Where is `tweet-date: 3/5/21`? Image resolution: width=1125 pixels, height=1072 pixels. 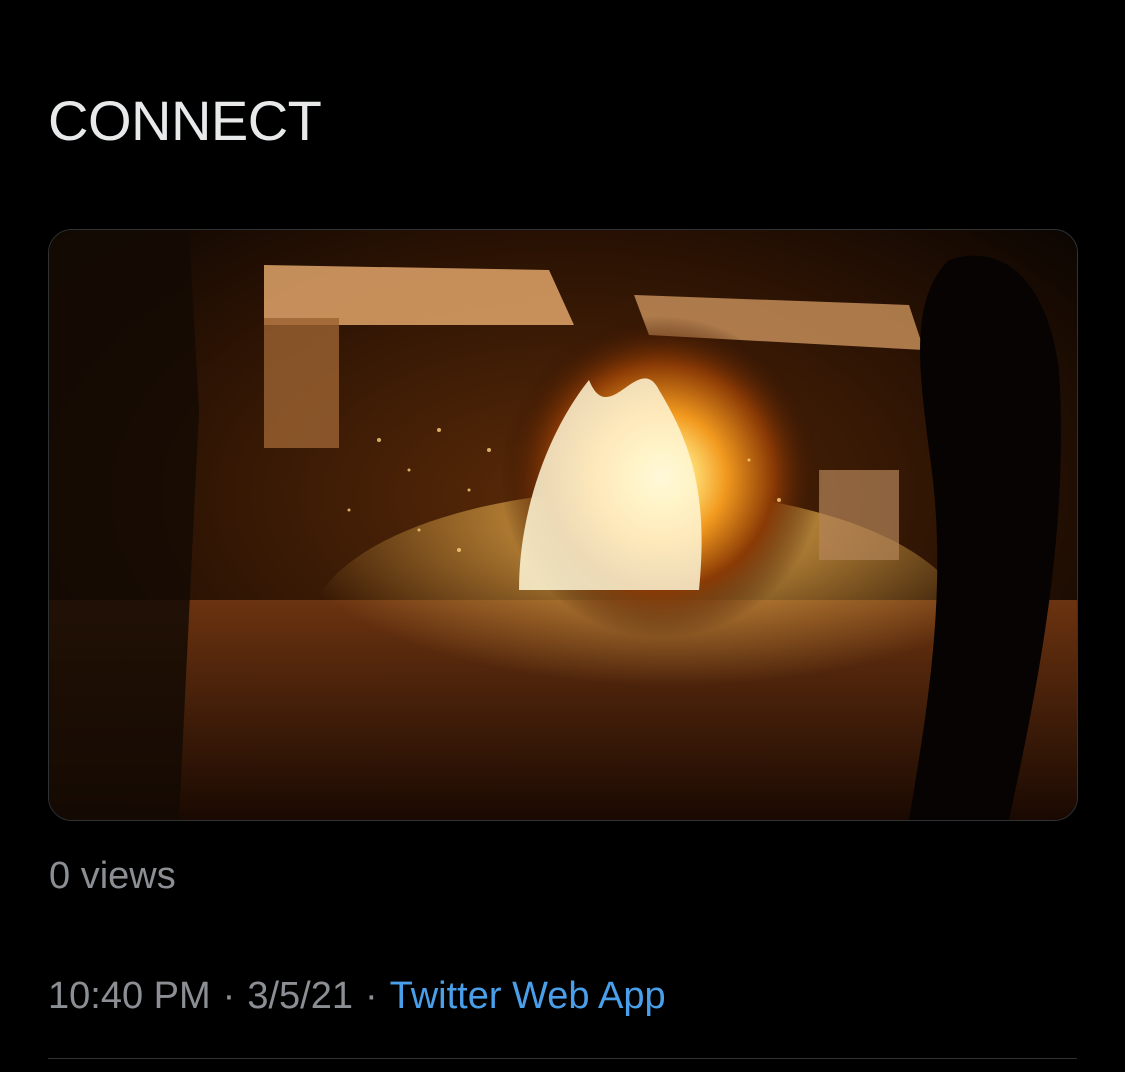 tweet-date: 3/5/21 is located at coordinates (300, 996).